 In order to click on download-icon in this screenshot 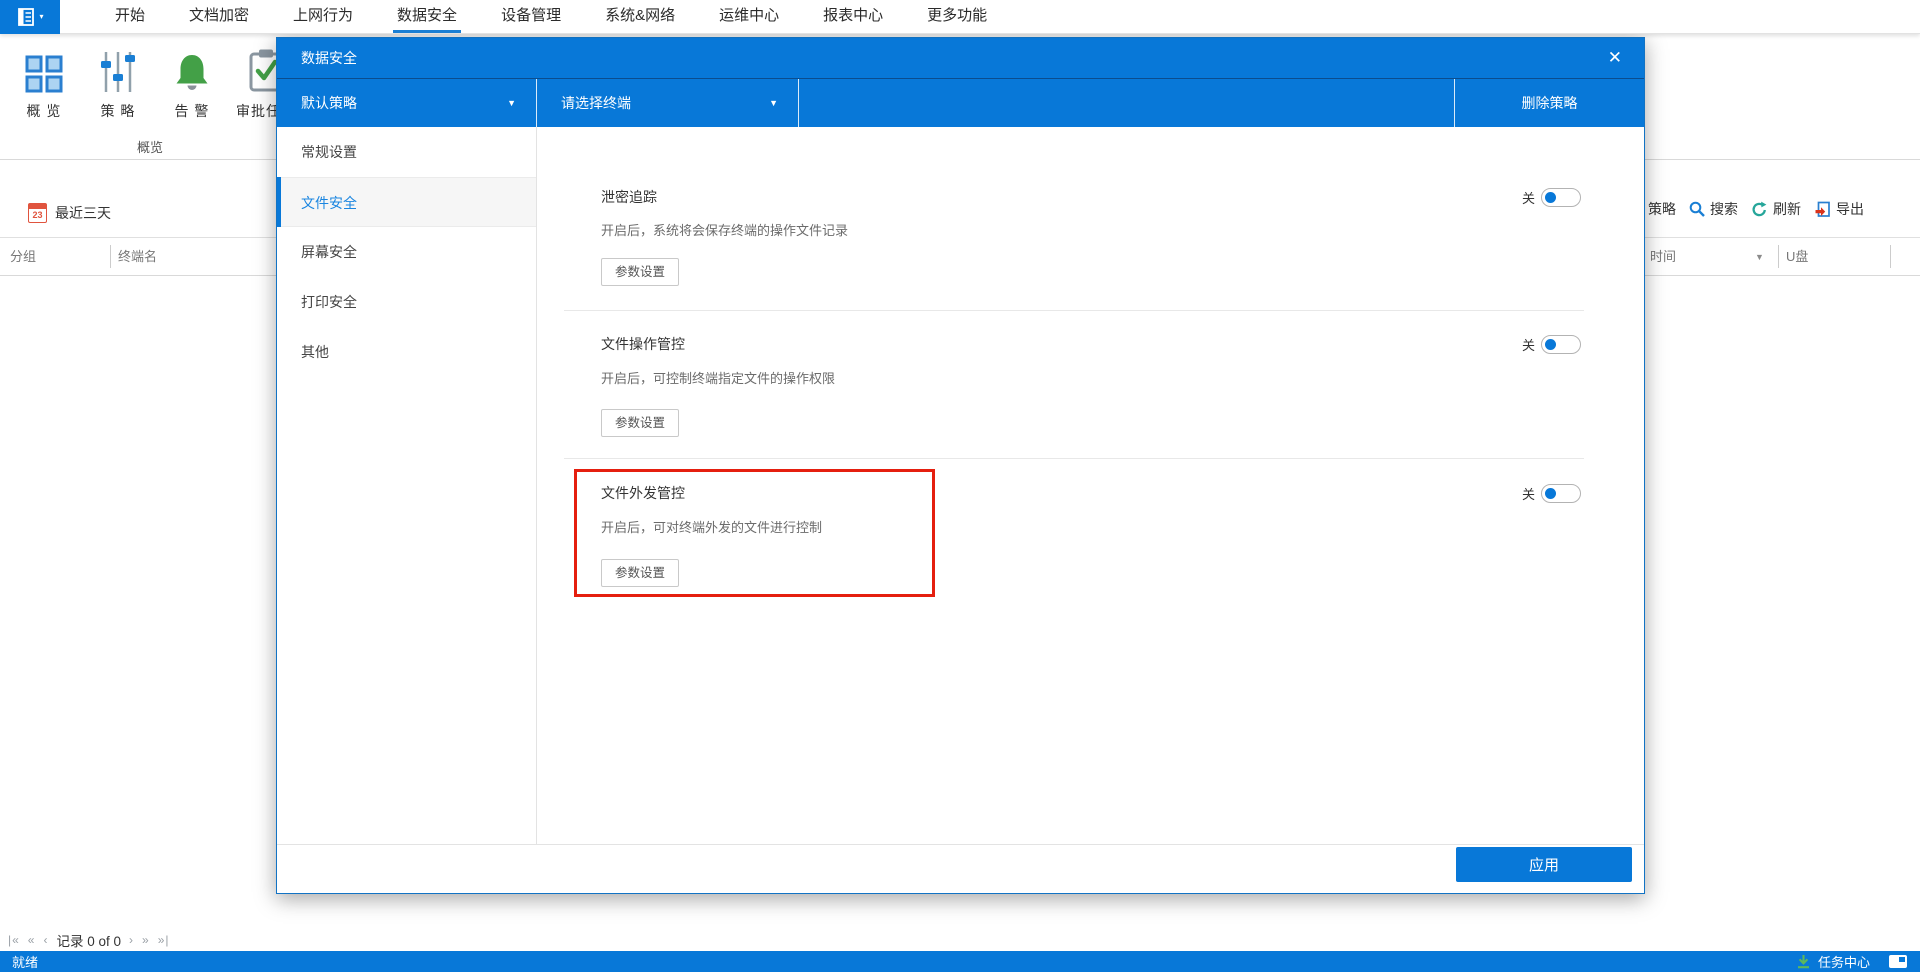, I will do `click(1803, 962)`.